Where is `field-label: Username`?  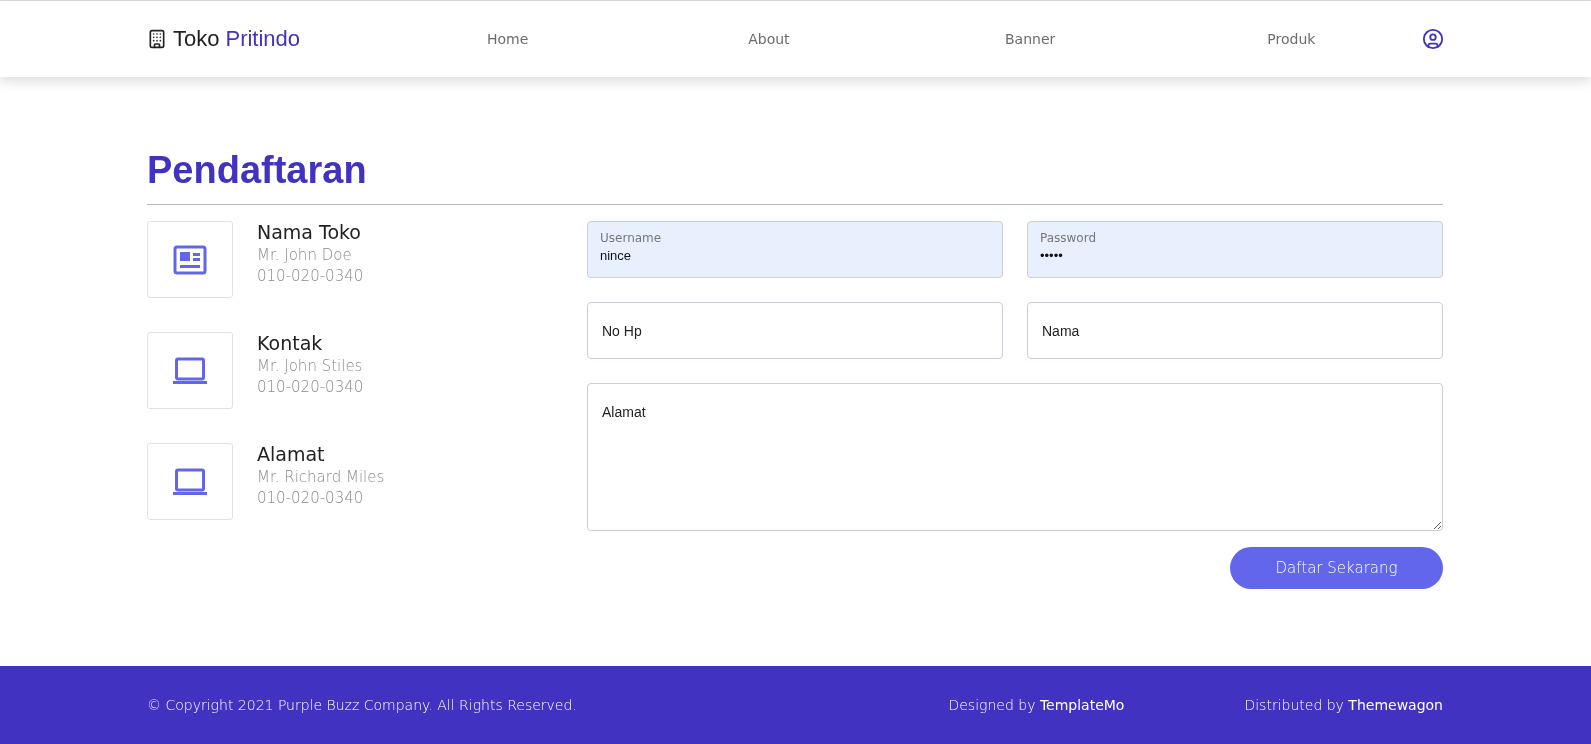 field-label: Username is located at coordinates (631, 238).